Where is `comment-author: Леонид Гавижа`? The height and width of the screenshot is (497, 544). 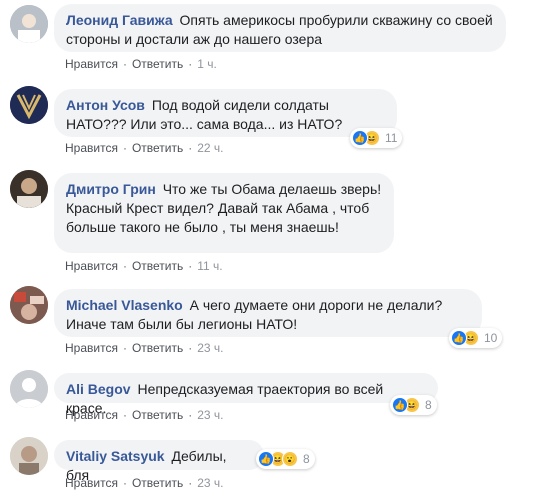 comment-author: Леонид Гавижа is located at coordinates (119, 20).